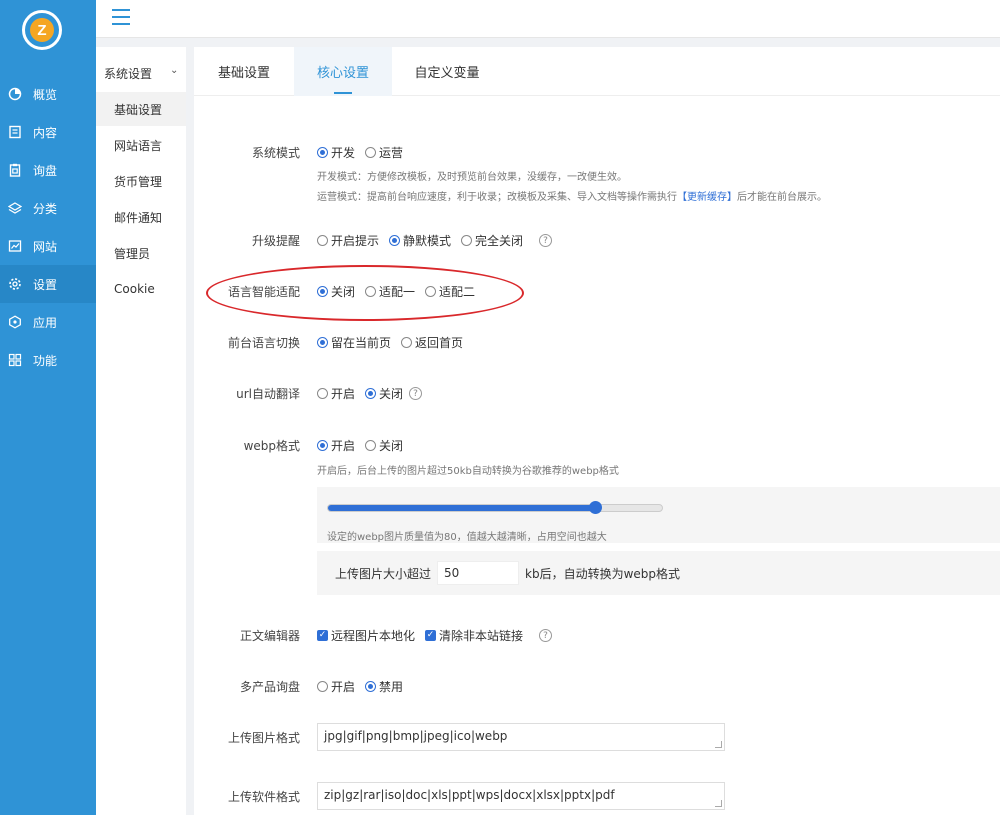  Describe the element at coordinates (384, 393) in the screenshot. I see `url-translate-off-radio: 关闭` at that location.